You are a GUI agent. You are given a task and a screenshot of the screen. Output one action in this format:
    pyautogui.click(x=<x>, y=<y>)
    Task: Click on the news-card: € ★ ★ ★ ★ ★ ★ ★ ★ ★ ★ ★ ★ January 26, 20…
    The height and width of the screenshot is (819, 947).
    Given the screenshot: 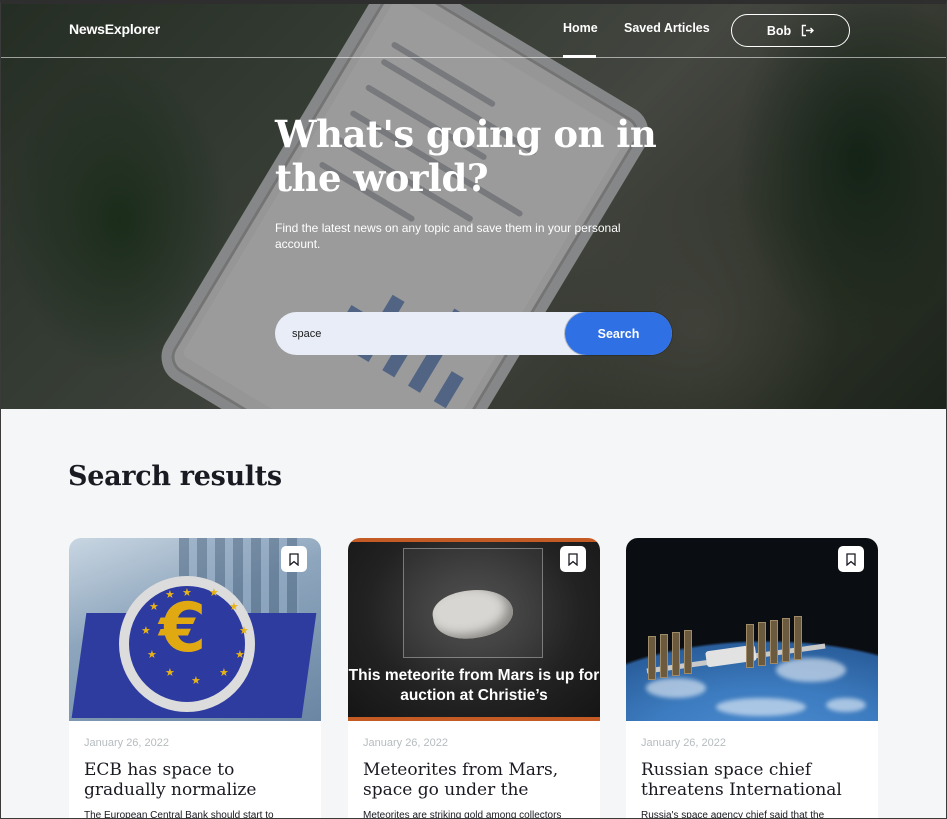 What is the action you would take?
    pyautogui.click(x=195, y=678)
    